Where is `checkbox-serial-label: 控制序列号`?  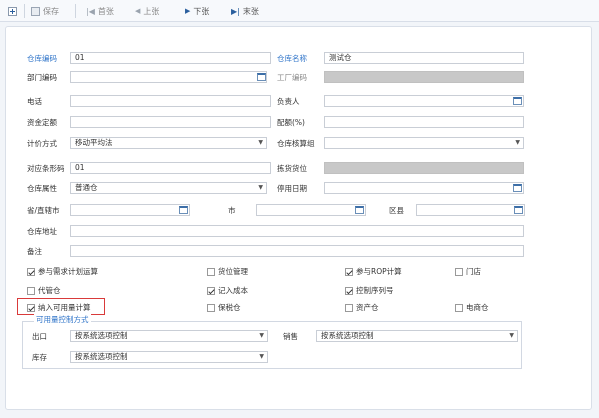
checkbox-serial-label: 控制序列号 is located at coordinates (375, 290).